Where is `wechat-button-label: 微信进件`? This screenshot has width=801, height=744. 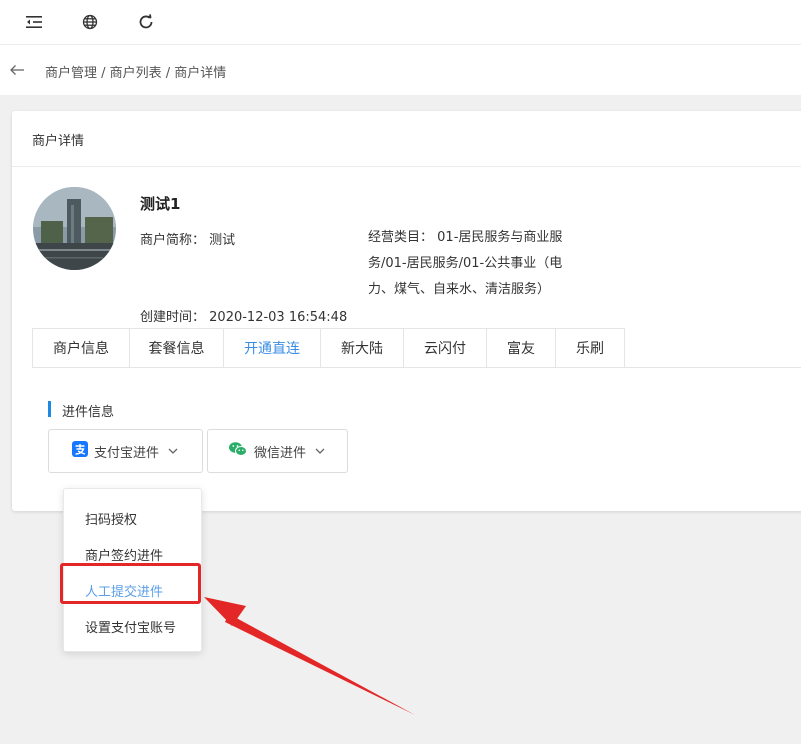
wechat-button-label: 微信进件 is located at coordinates (280, 453).